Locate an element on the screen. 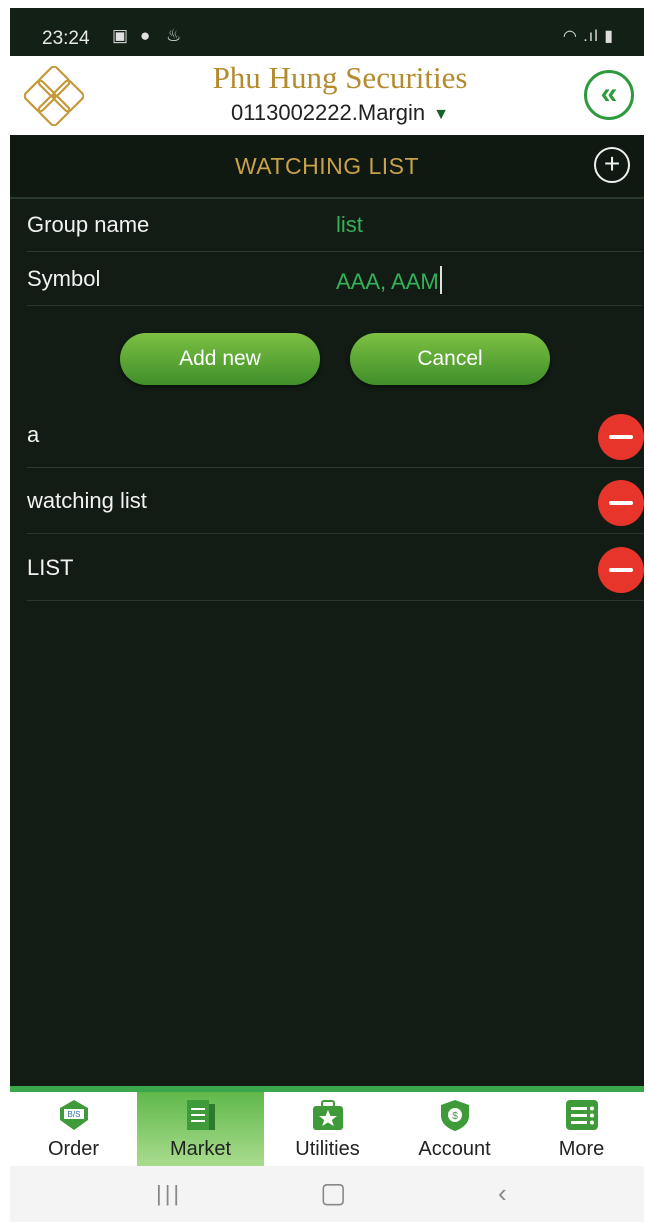 This screenshot has height=1222, width=649. tab-account: $ Account is located at coordinates (454, 1129).